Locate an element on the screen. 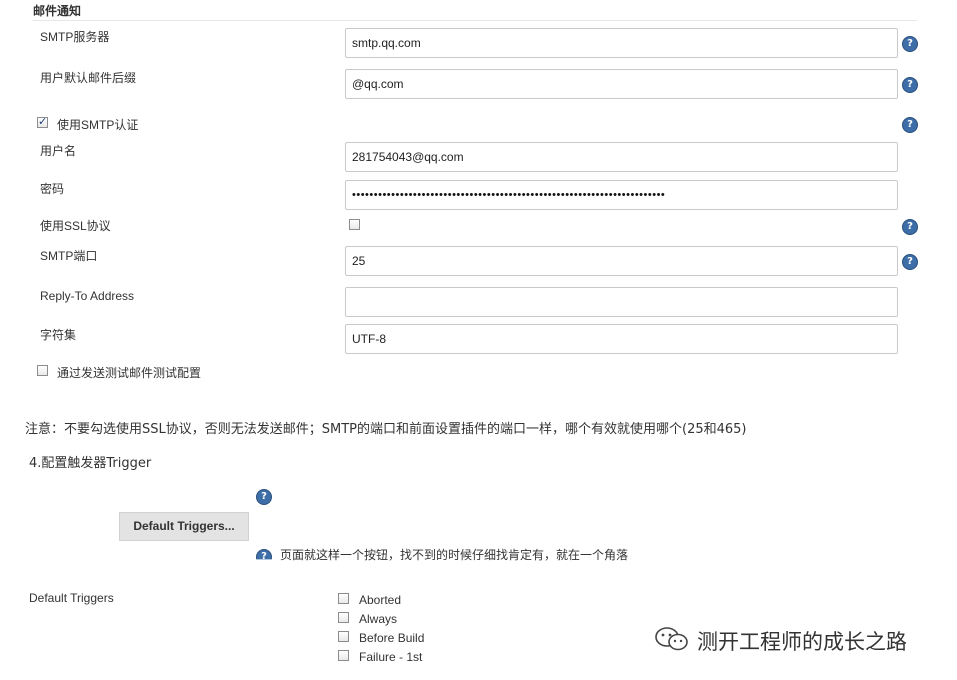 This screenshot has width=957, height=680. ssl-help-icon: ? is located at coordinates (910, 227).